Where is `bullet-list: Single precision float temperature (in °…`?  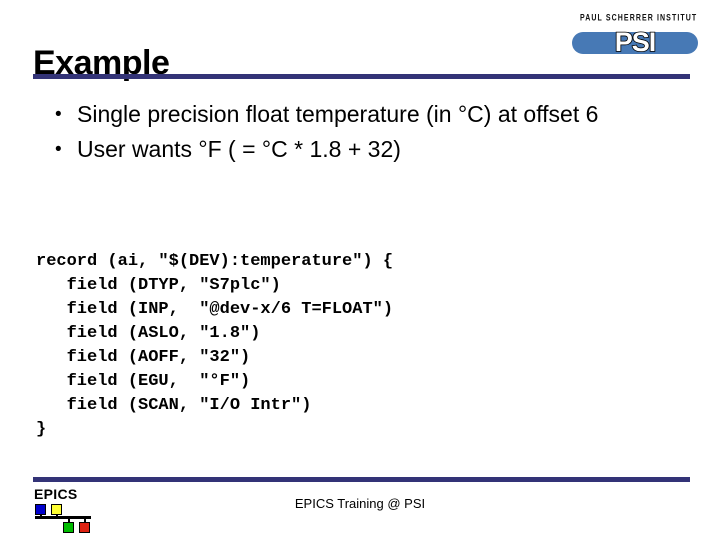 bullet-list: Single precision float temperature (in °… is located at coordinates (353, 133).